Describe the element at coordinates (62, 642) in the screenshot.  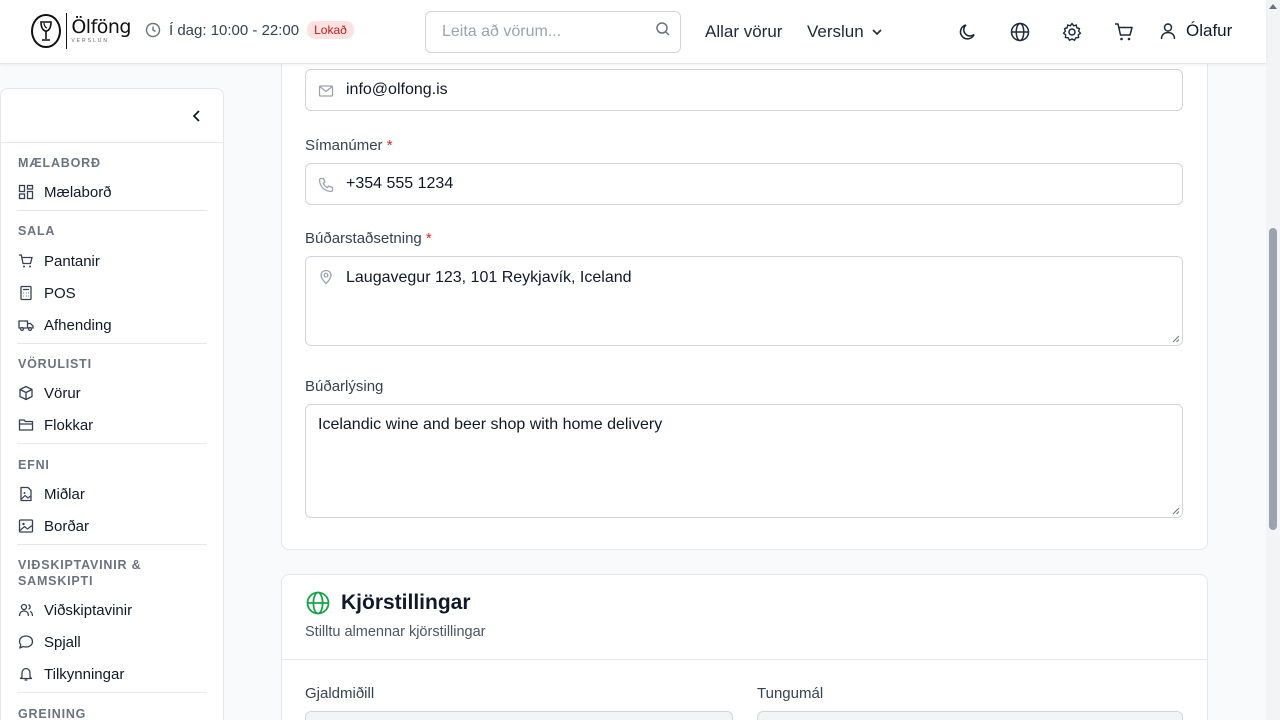
I see `sidebar-item-label: Spjall` at that location.